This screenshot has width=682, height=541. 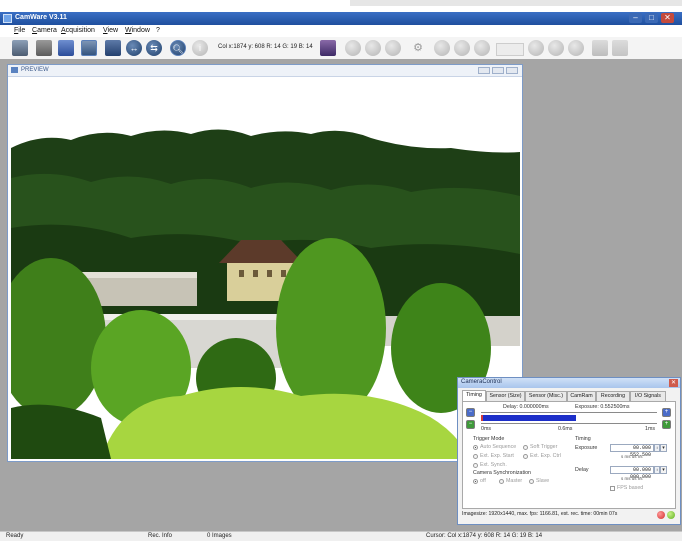 What do you see at coordinates (19, 30) in the screenshot?
I see `menu-file: File` at bounding box center [19, 30].